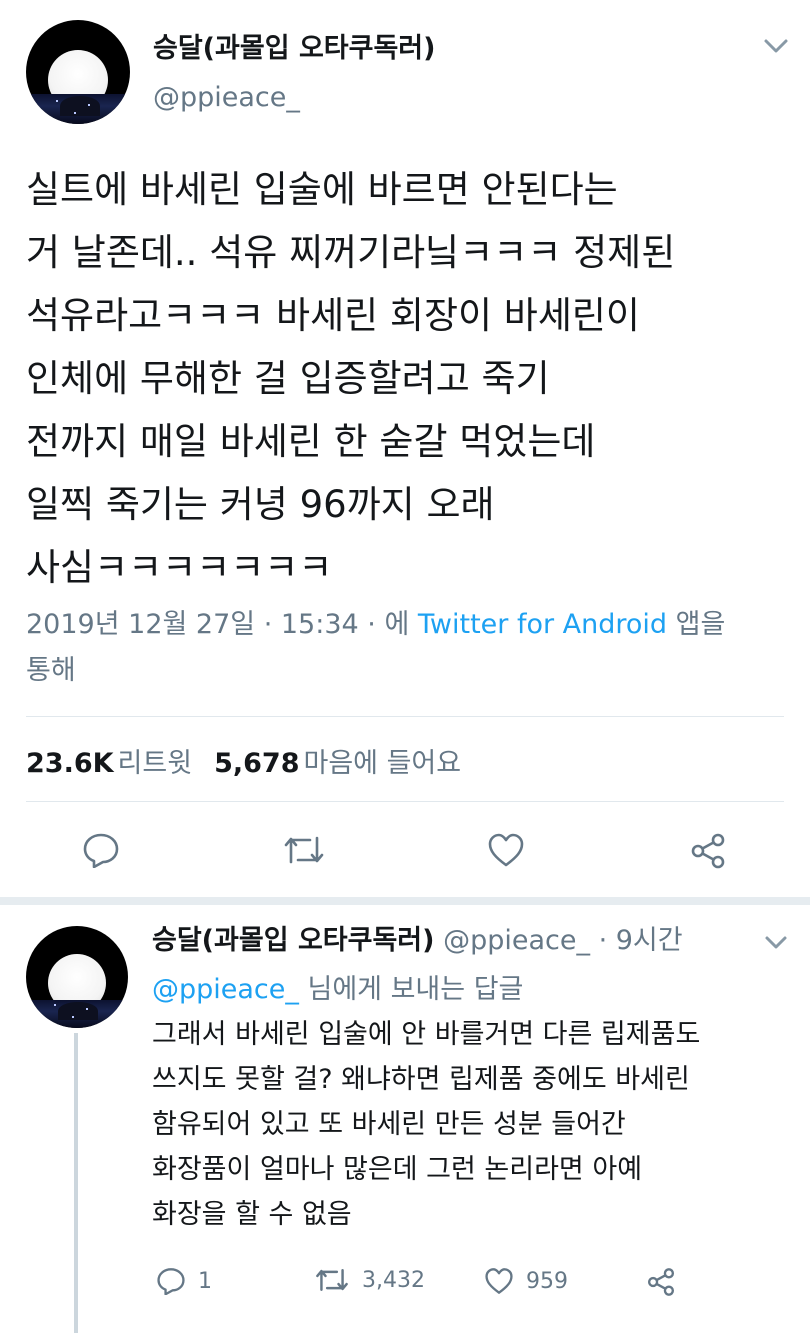  Describe the element at coordinates (70, 763) in the screenshot. I see `retweet-count: 23.6K` at that location.